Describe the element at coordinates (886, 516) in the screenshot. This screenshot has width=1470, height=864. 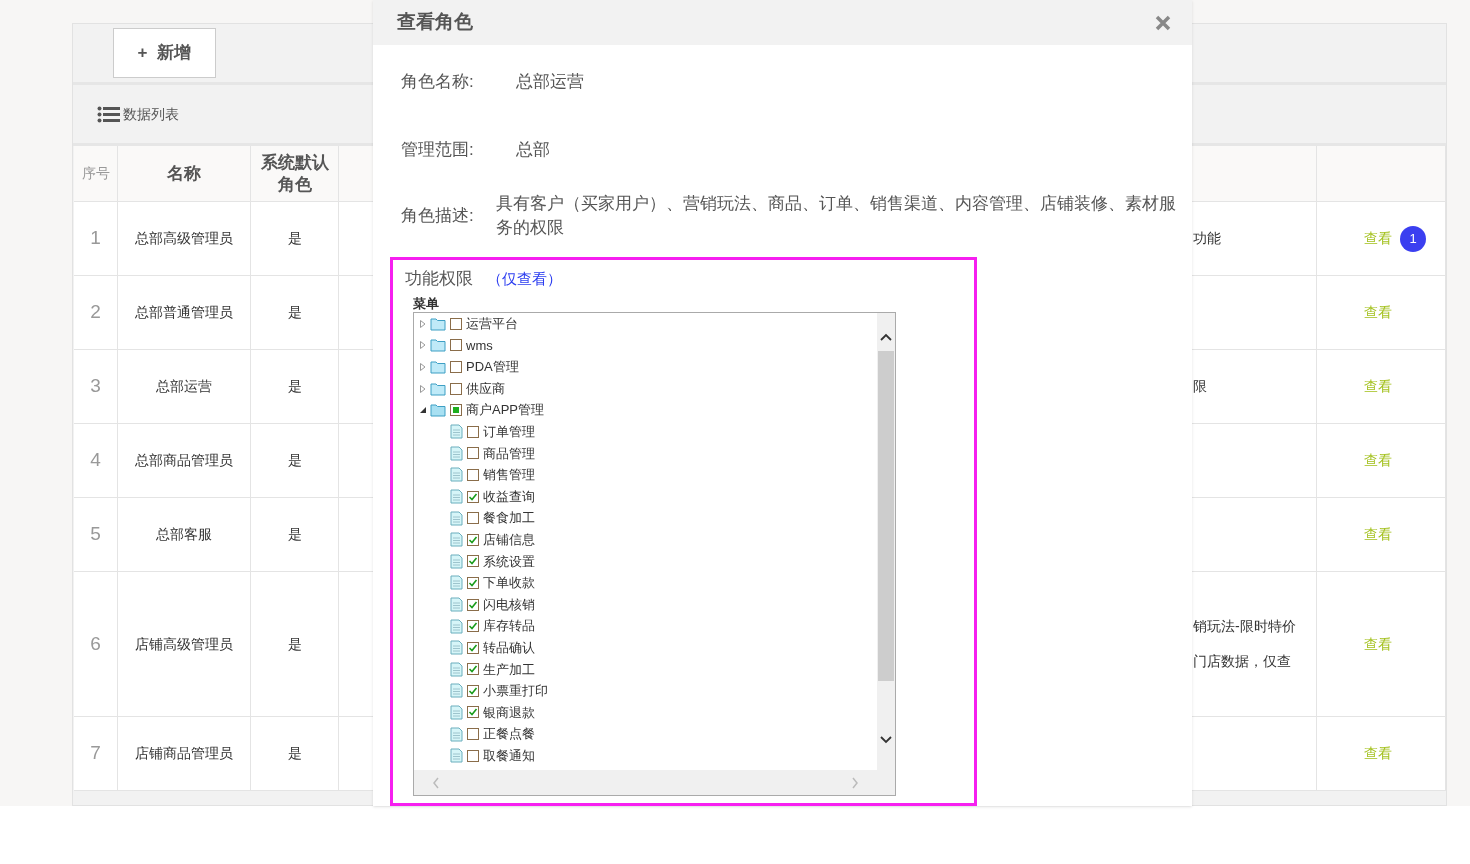
I see `scrollbar-thumb` at that location.